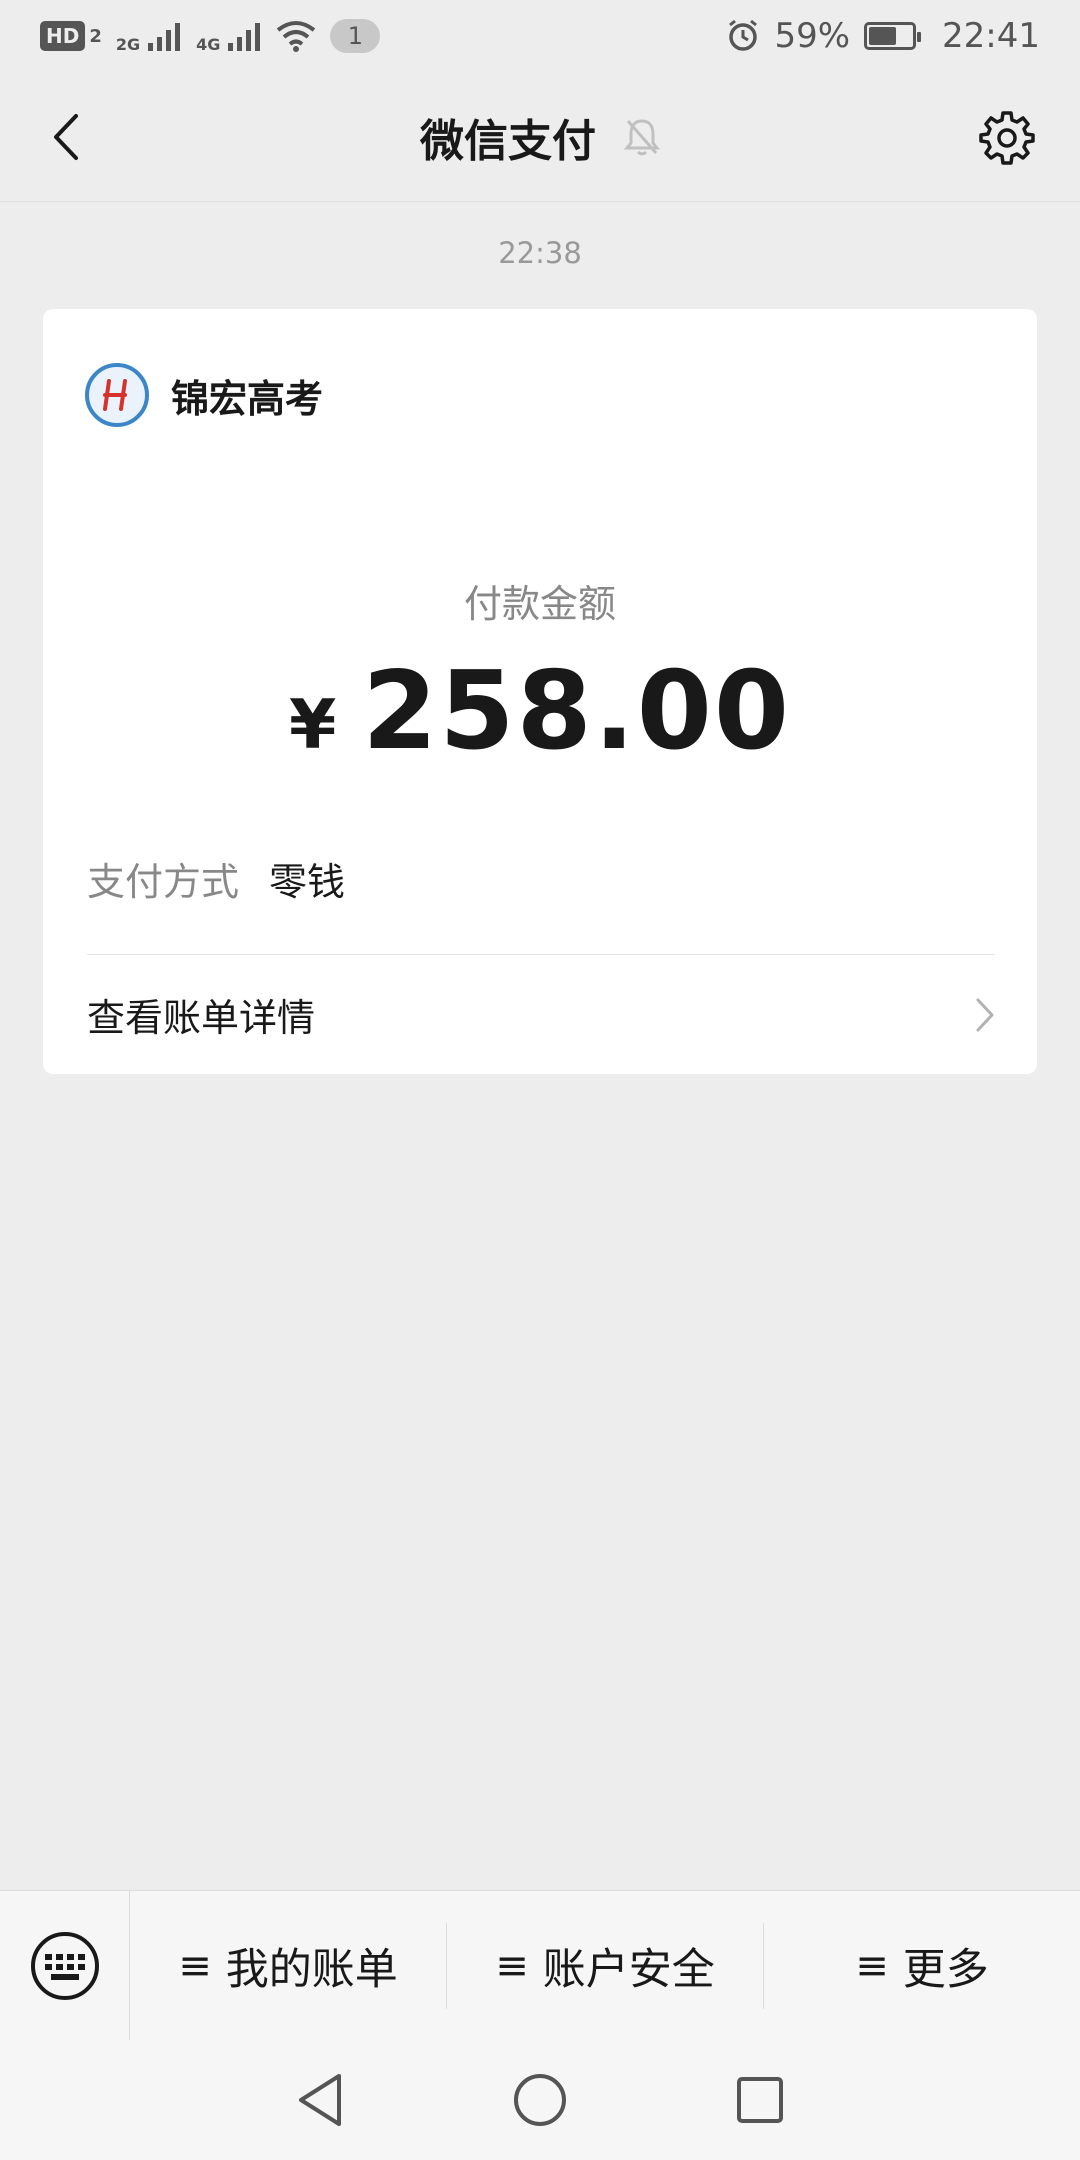 The image size is (1080, 2160). I want to click on hd-badge: HD, so click(63, 36).